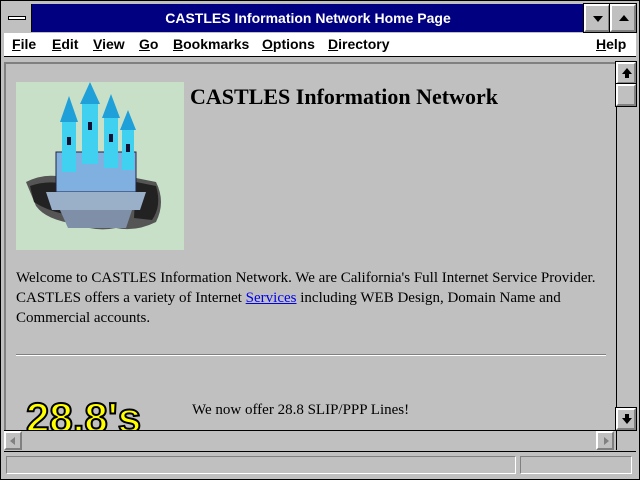 Image resolution: width=640 pixels, height=480 pixels. What do you see at coordinates (261, 465) in the screenshot?
I see `status-text-panel` at bounding box center [261, 465].